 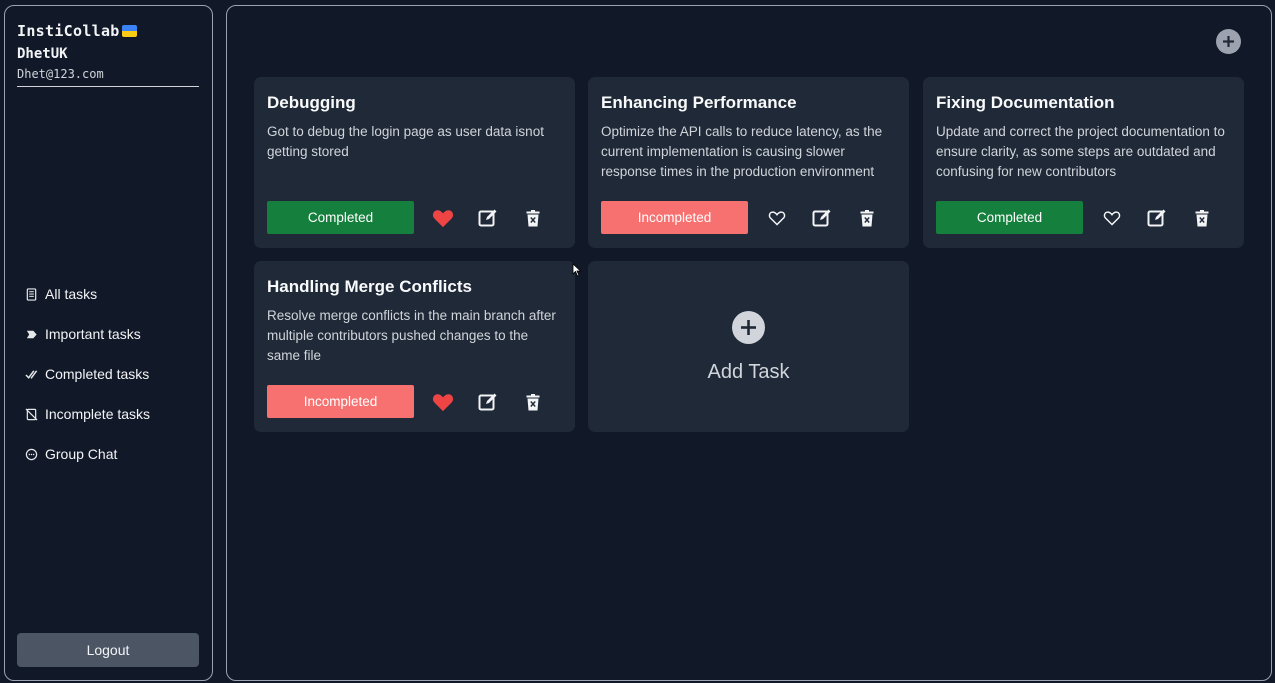 What do you see at coordinates (68, 31) in the screenshot?
I see `app-name: InstiCollab` at bounding box center [68, 31].